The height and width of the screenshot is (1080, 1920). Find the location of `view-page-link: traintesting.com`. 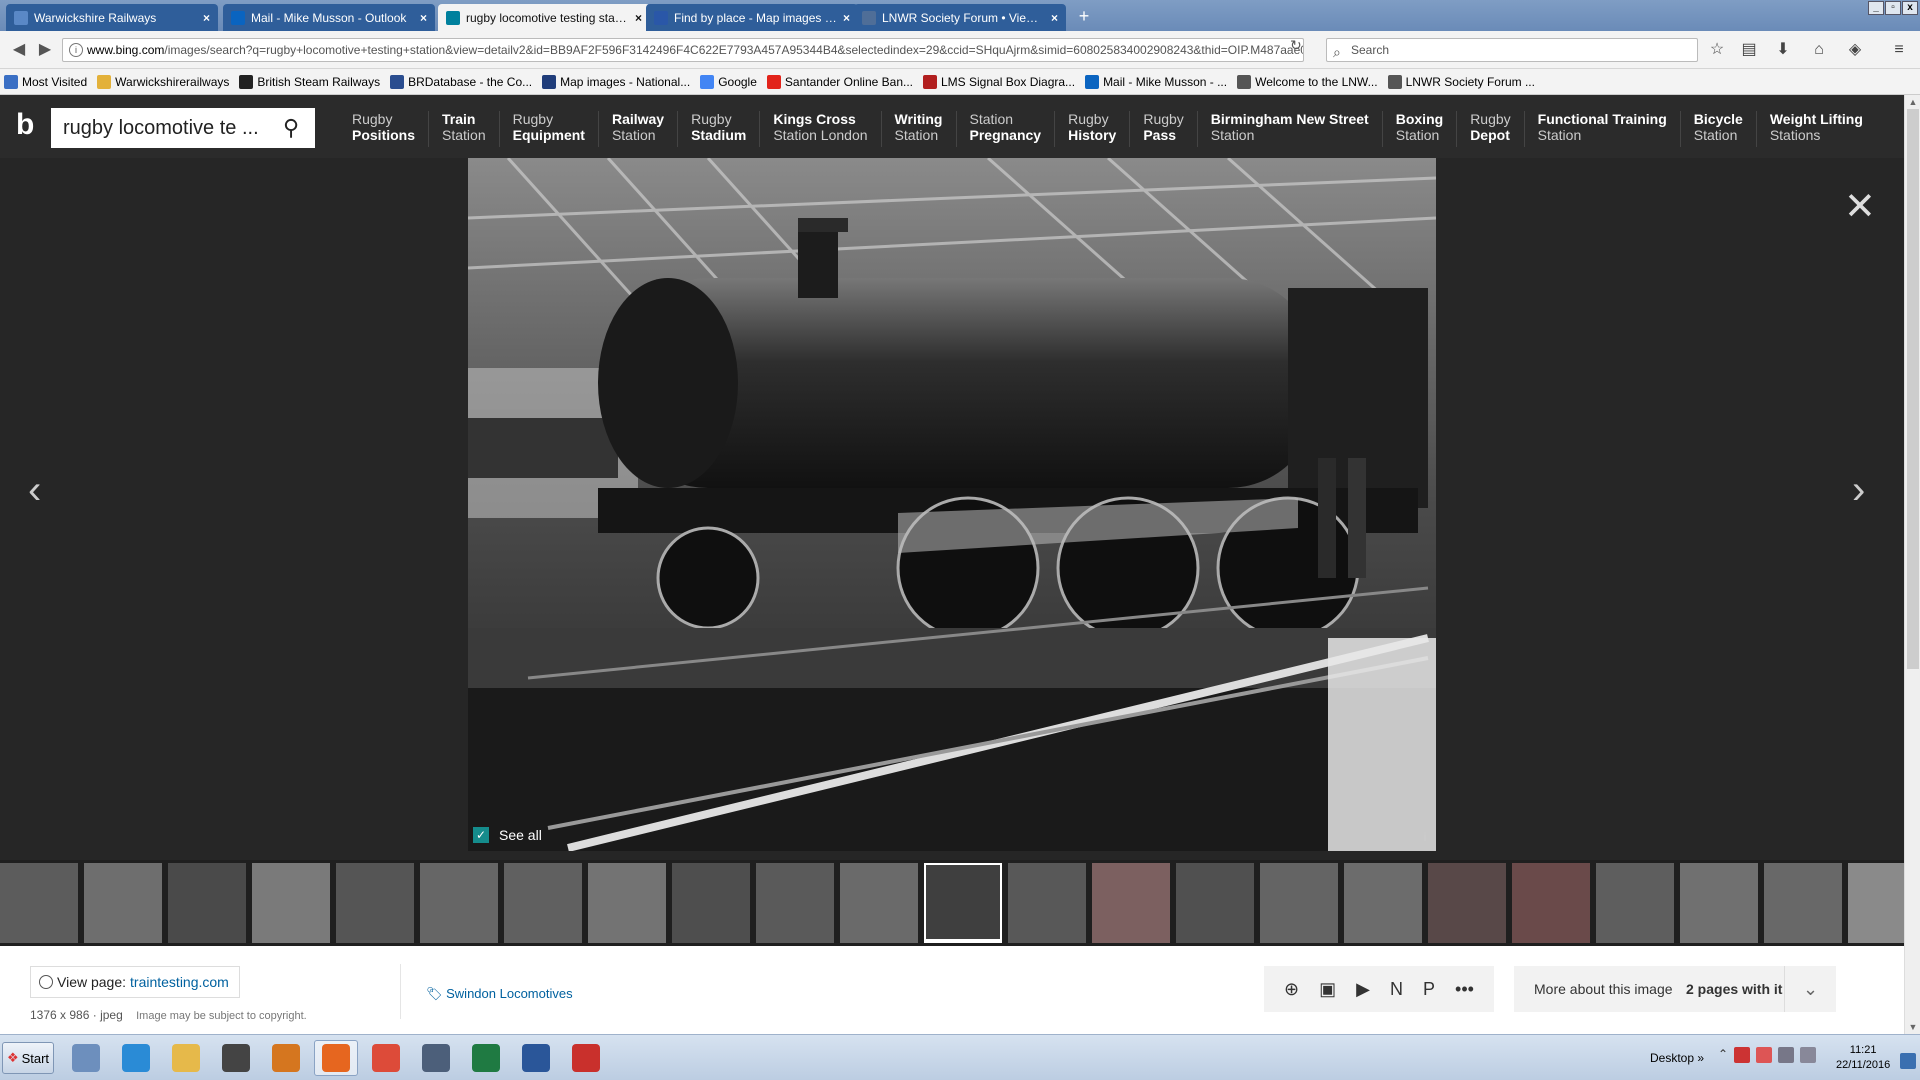

view-page-link: traintesting.com is located at coordinates (179, 982).